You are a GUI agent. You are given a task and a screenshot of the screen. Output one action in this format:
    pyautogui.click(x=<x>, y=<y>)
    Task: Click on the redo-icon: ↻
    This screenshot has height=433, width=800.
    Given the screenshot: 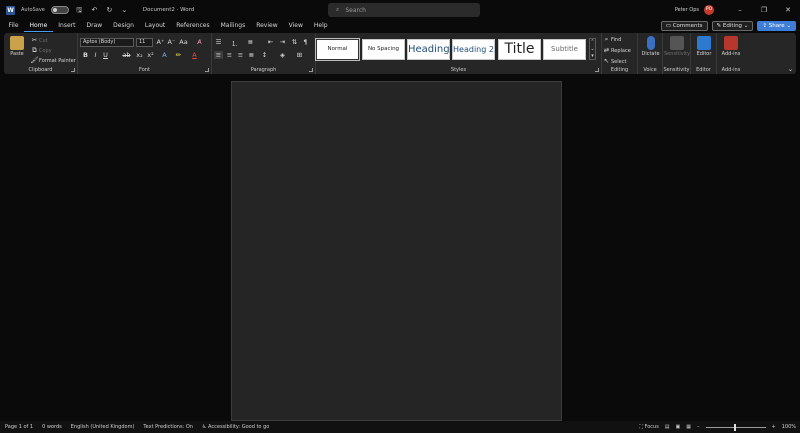 What is the action you would take?
    pyautogui.click(x=109, y=10)
    